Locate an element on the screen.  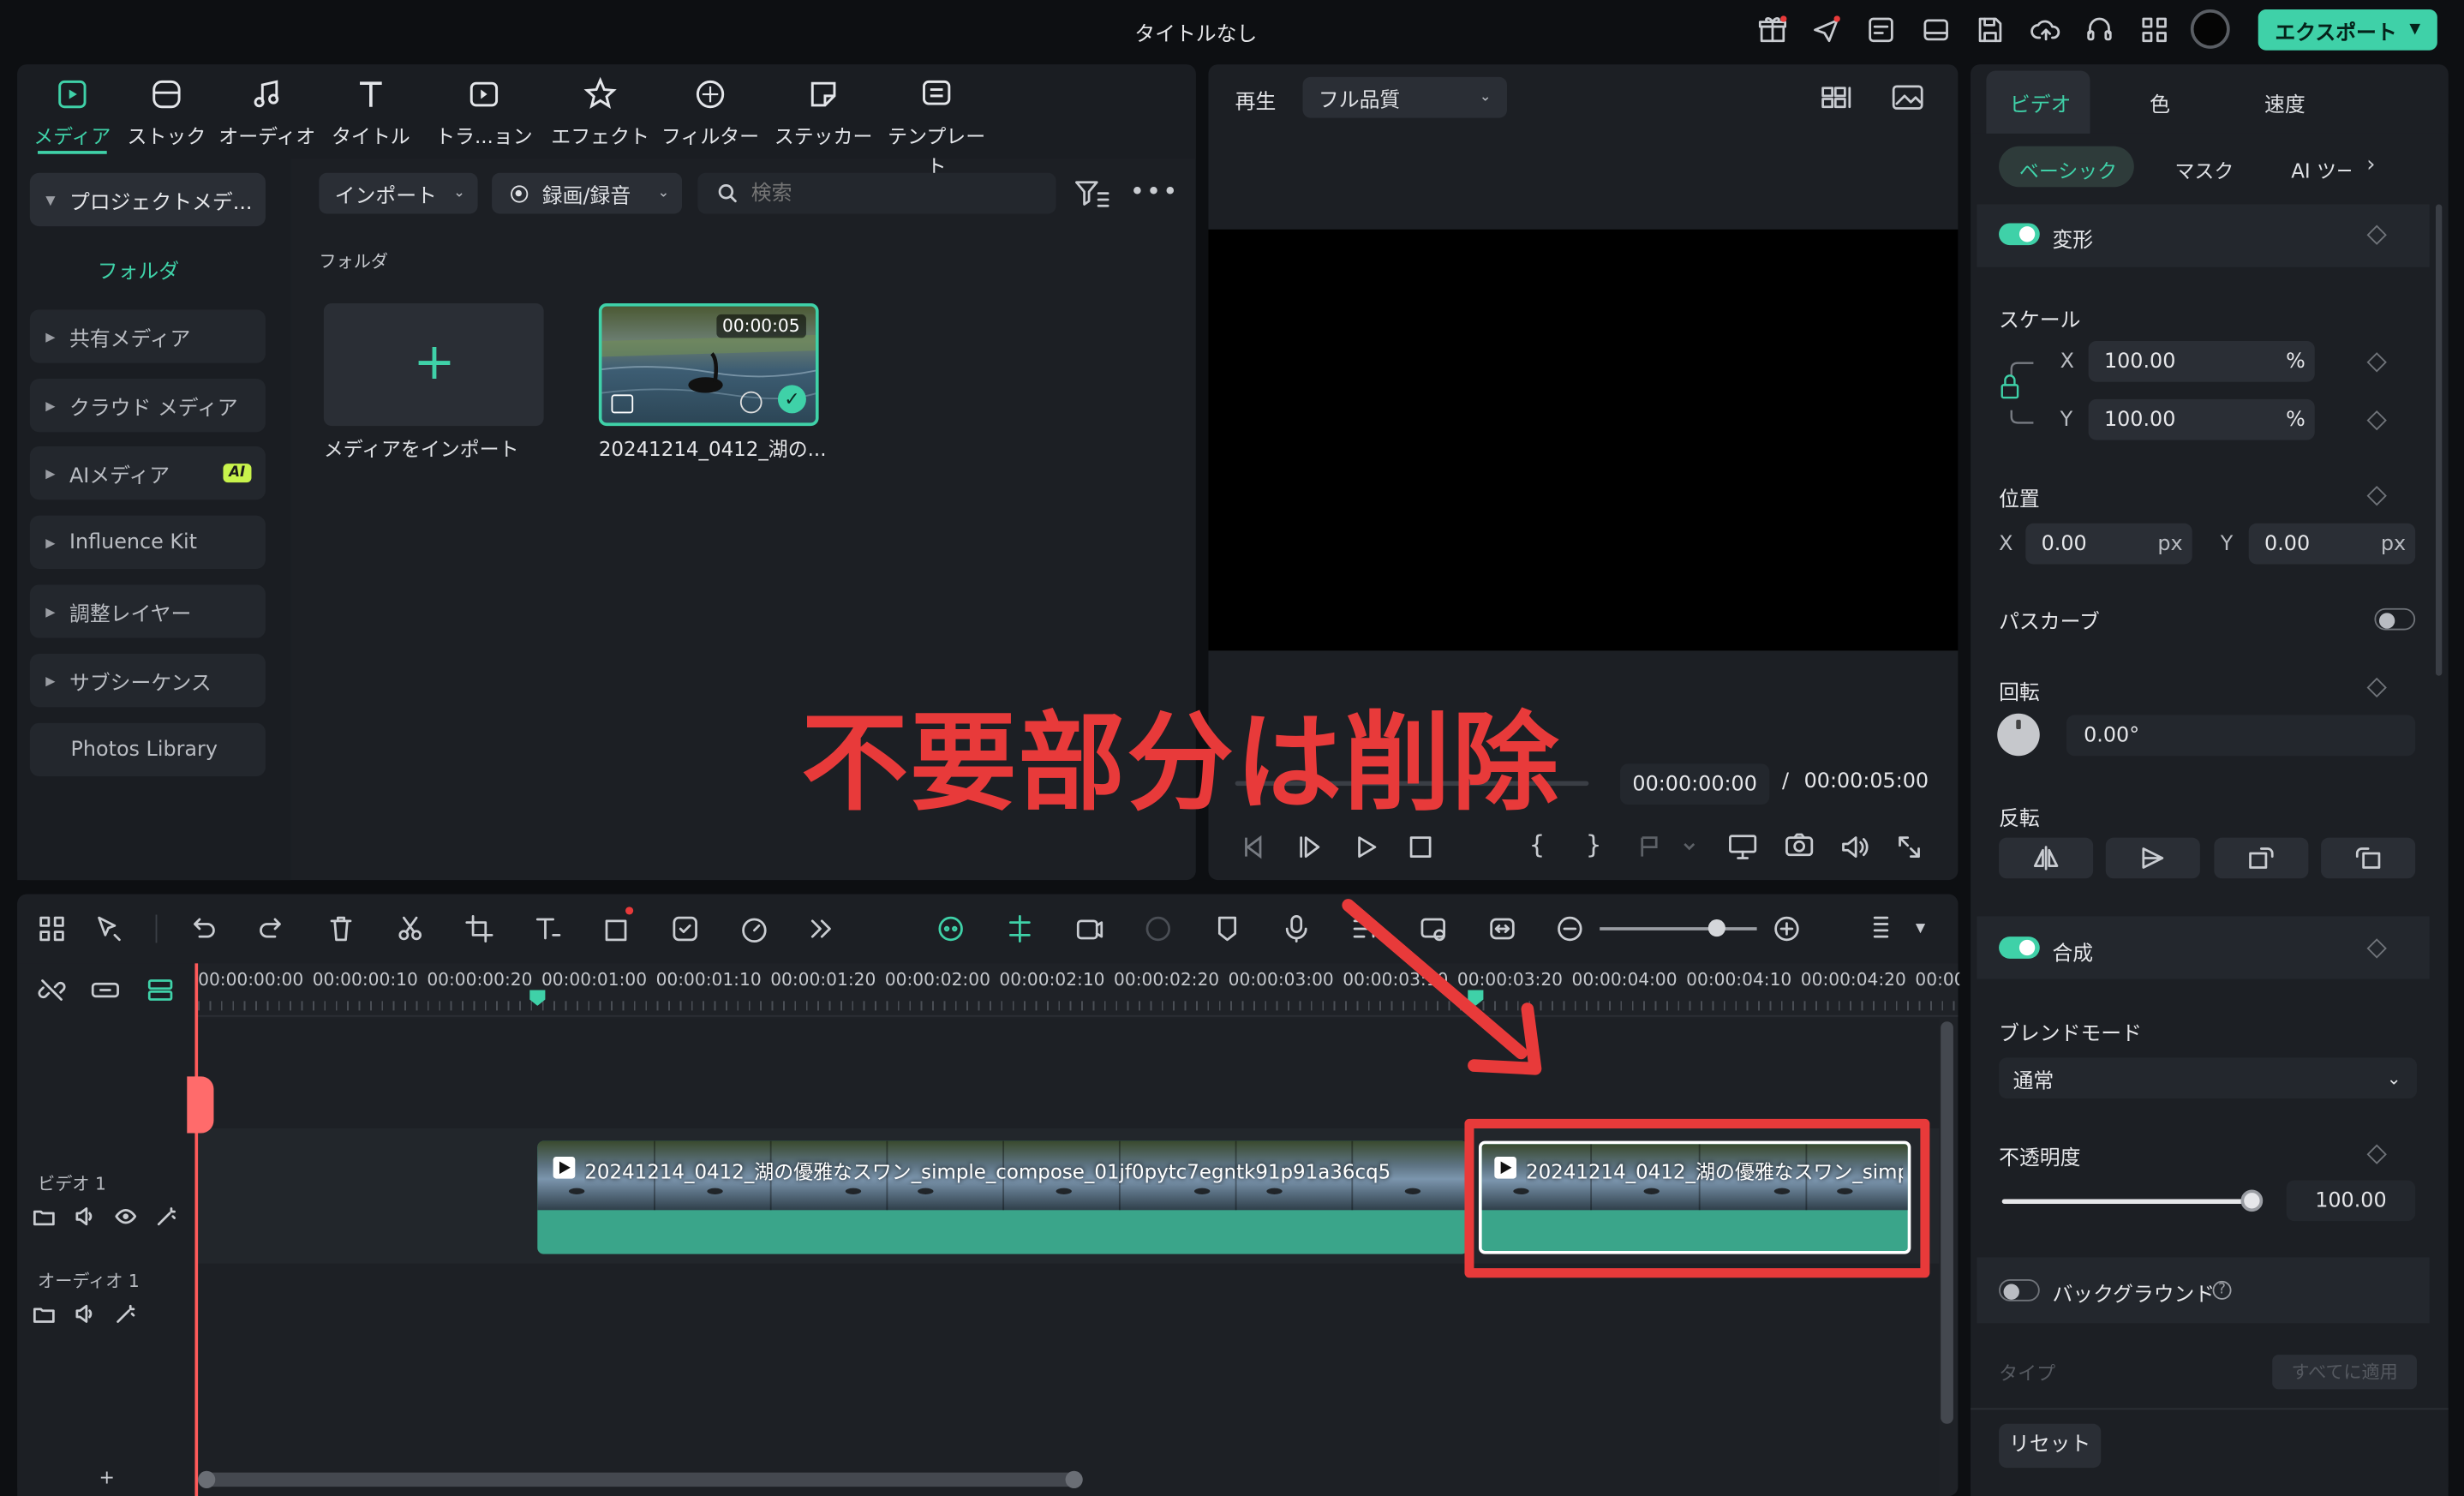
rotation-dial is located at coordinates (2018, 735).